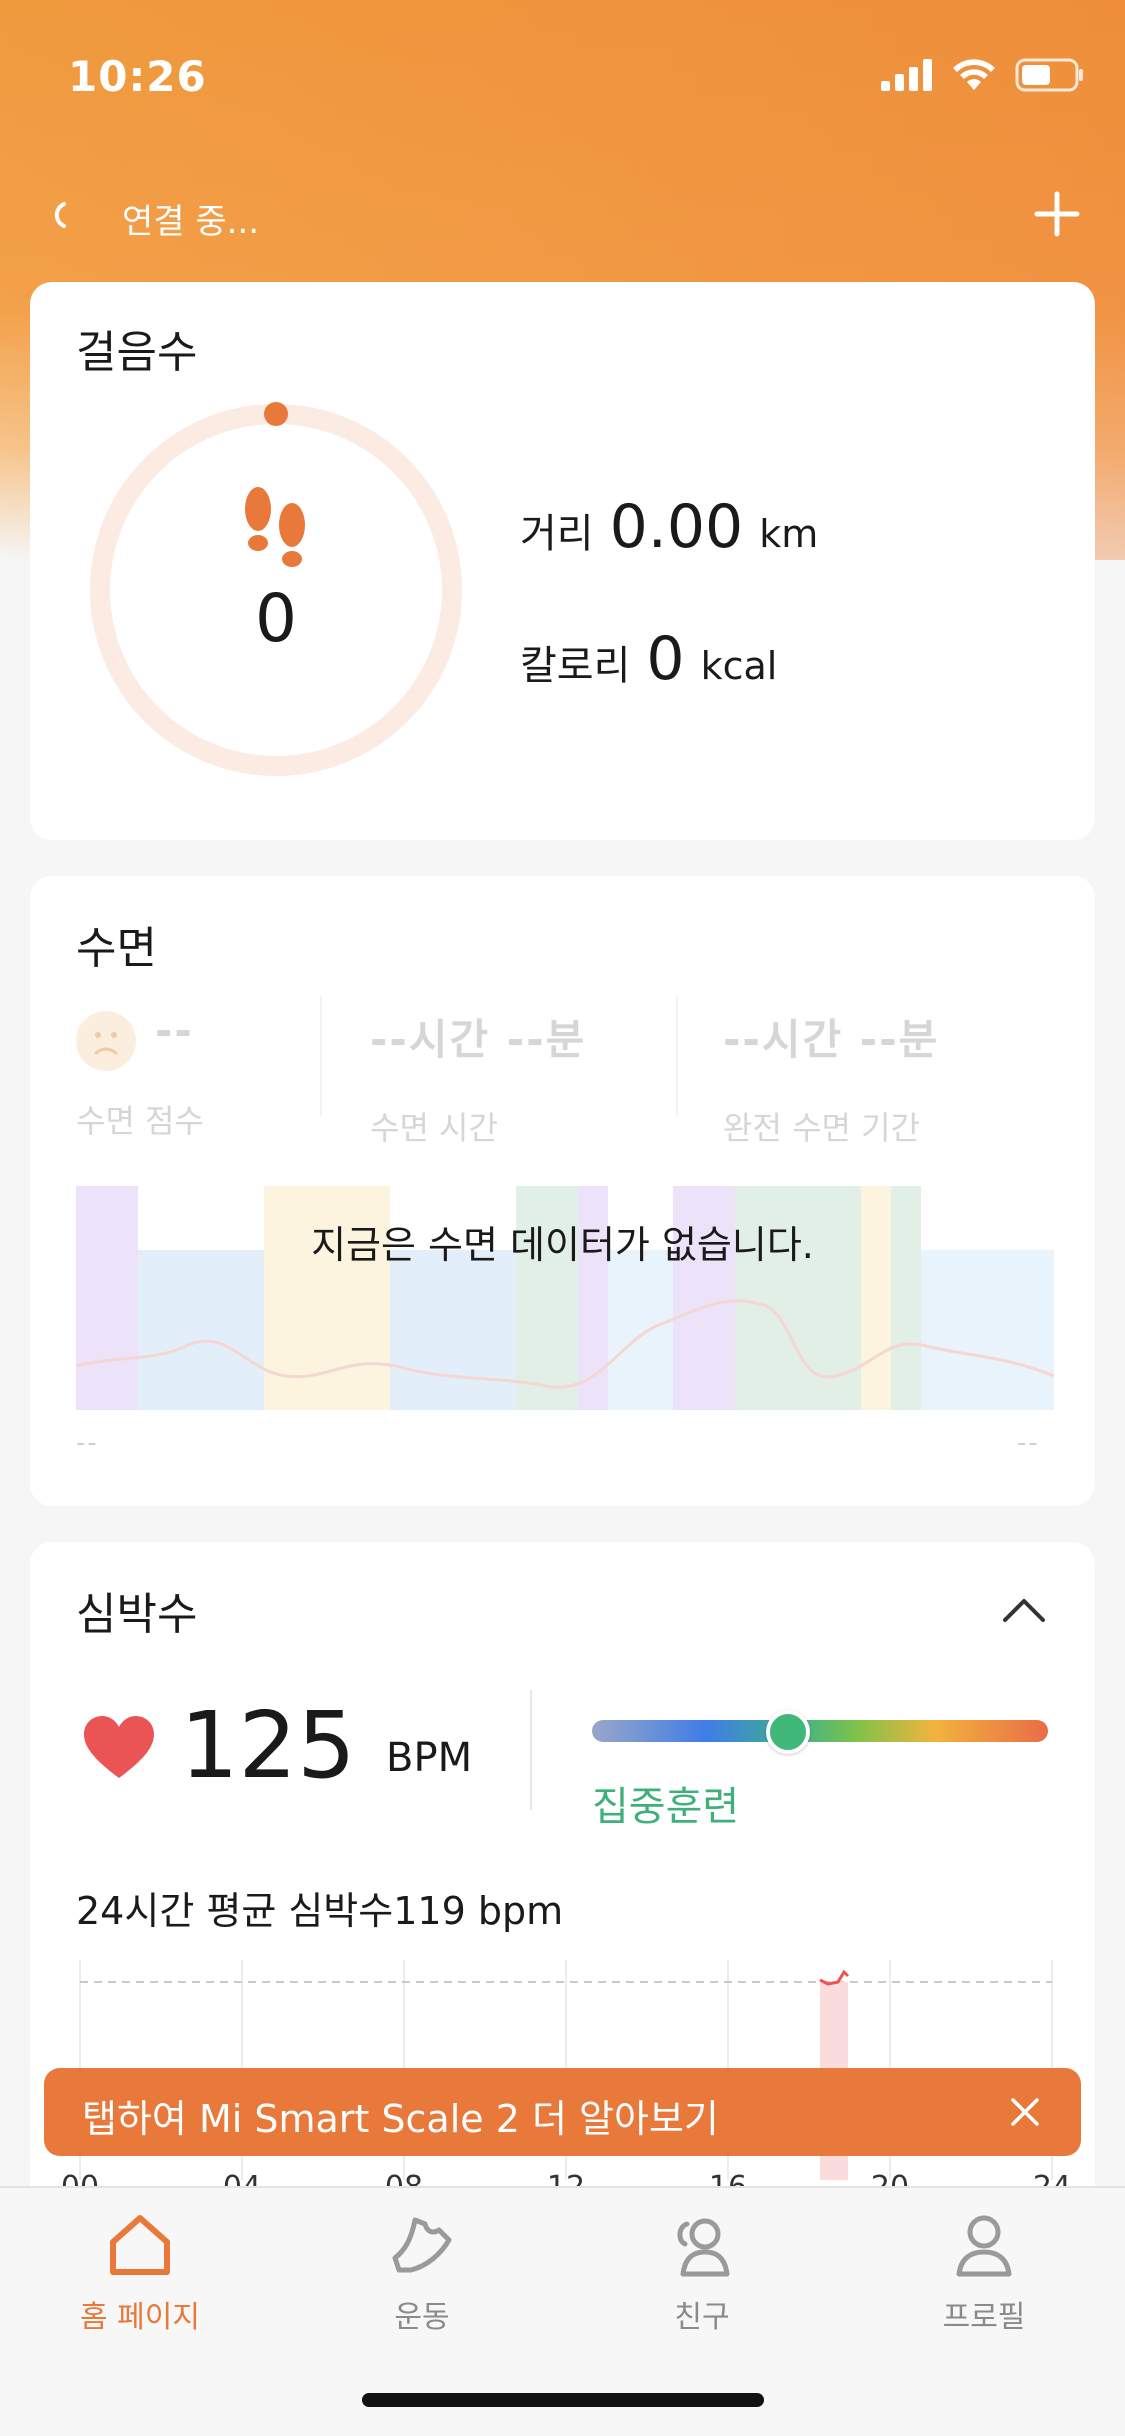  I want to click on sleep-time-value: --시간 --분, so click(478, 1039).